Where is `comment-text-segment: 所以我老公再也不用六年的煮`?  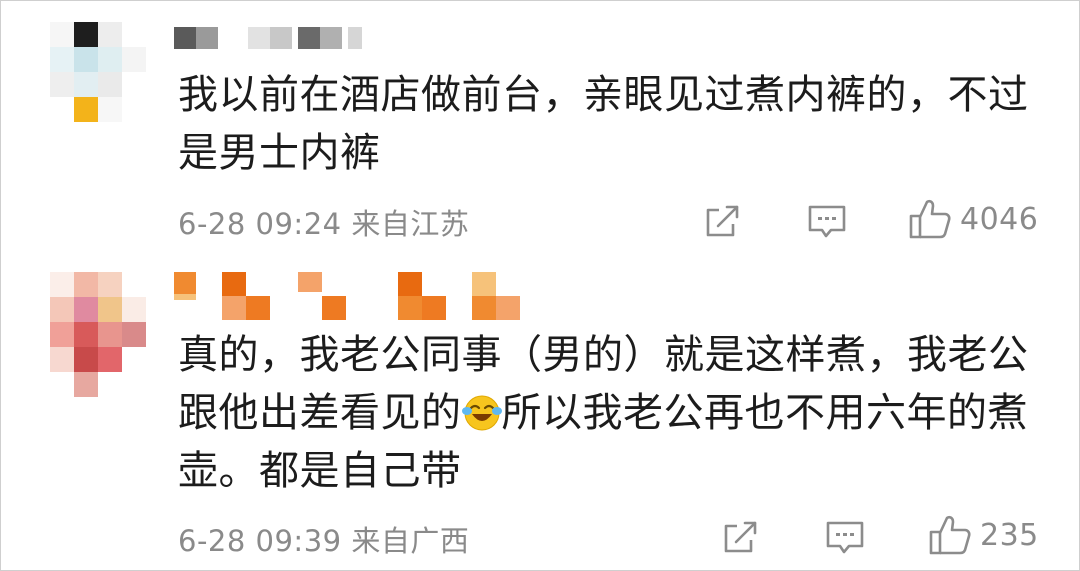
comment-text-segment: 所以我老公再也不用六年的煮 is located at coordinates (764, 413).